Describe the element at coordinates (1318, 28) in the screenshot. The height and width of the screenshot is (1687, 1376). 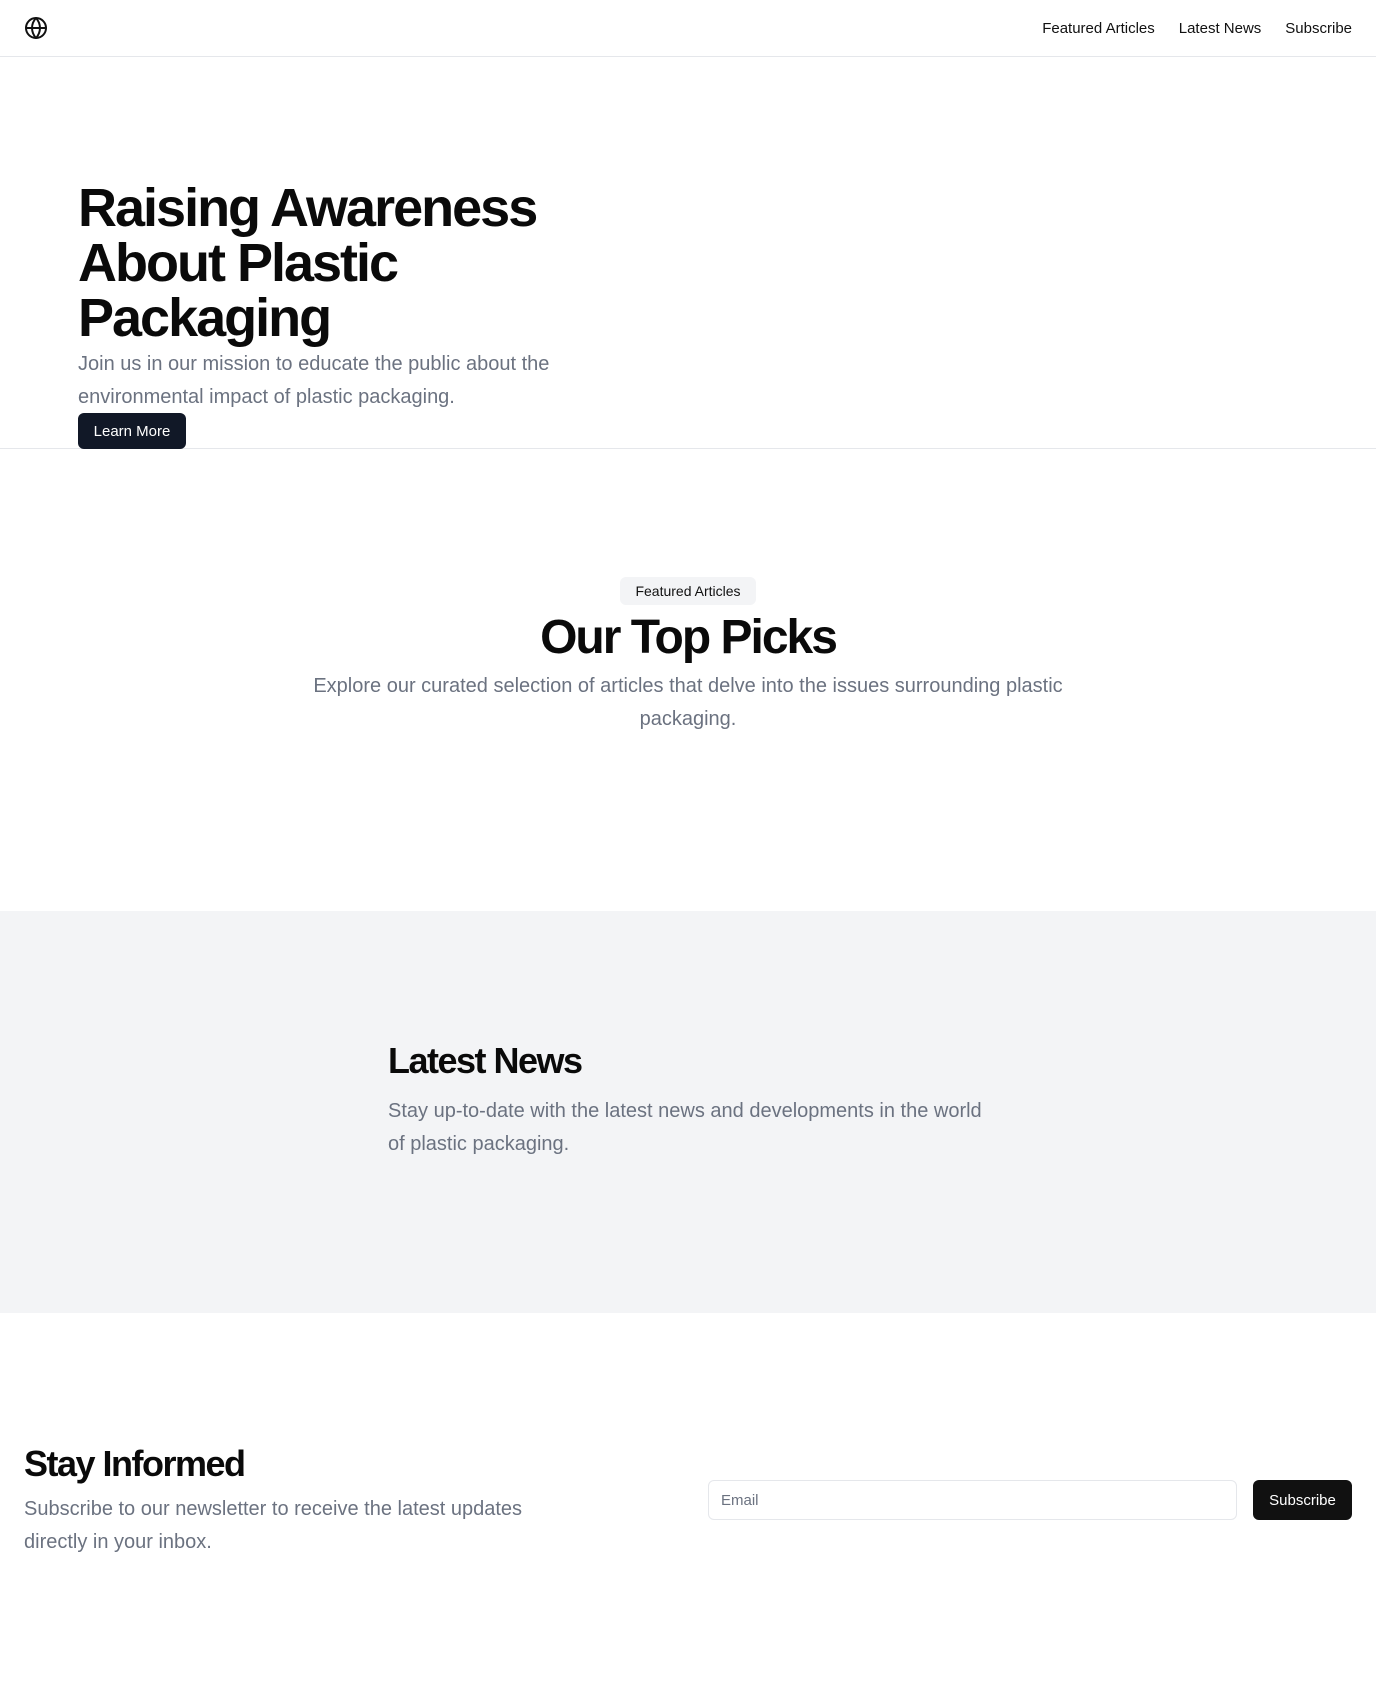
I see `nav-link-subscribe: Subscribe` at that location.